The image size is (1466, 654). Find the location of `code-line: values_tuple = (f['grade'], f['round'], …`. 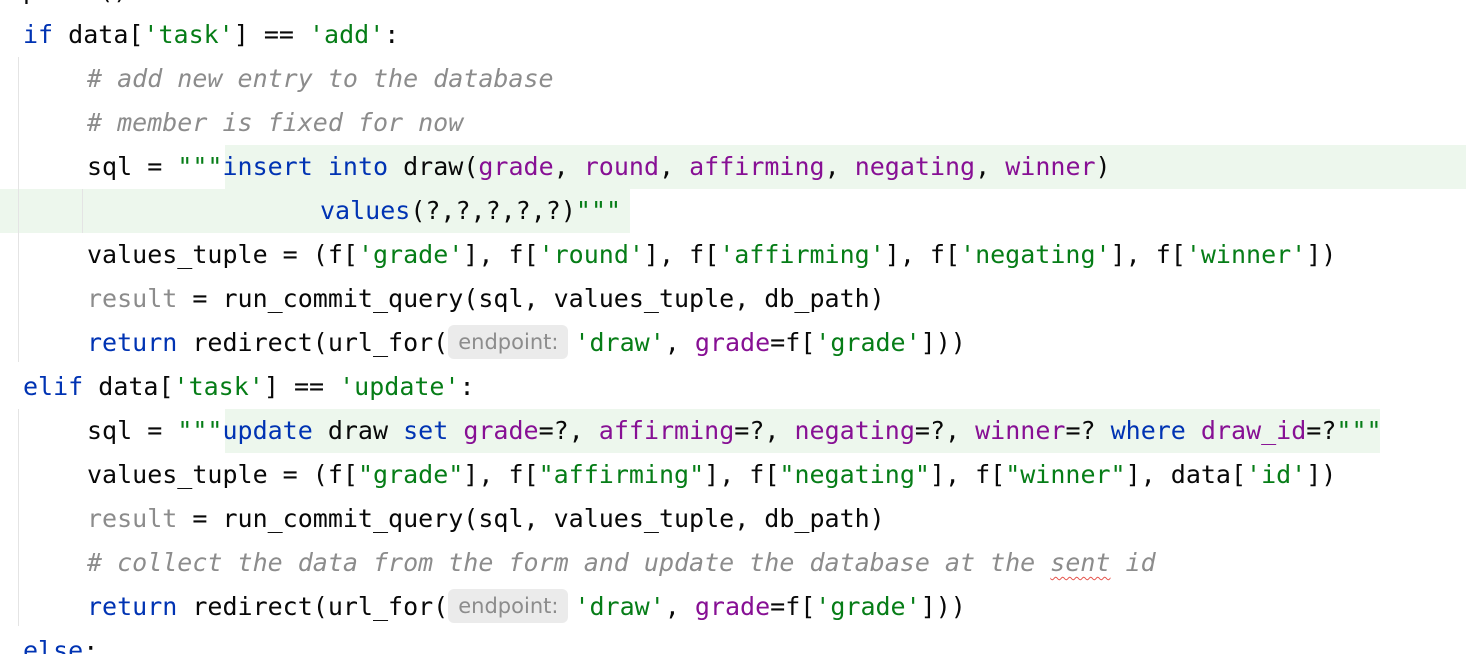

code-line: values_tuple = (f['grade'], f['round'], … is located at coordinates (733, 255).